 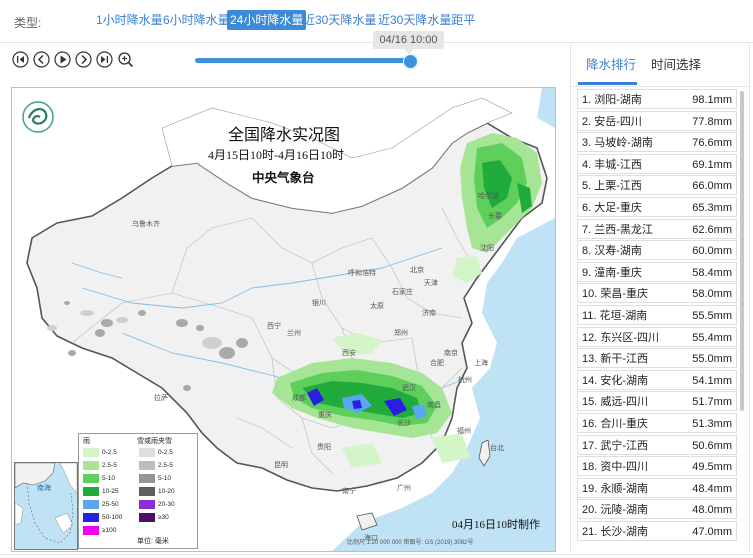 What do you see at coordinates (657, 250) in the screenshot?
I see `ranking-row: 8. 汉寿-湖南 60.0mm` at bounding box center [657, 250].